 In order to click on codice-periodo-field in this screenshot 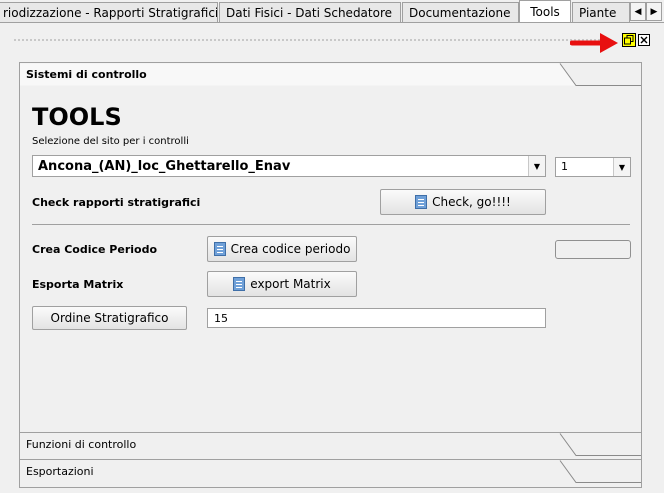, I will do `click(593, 249)`.